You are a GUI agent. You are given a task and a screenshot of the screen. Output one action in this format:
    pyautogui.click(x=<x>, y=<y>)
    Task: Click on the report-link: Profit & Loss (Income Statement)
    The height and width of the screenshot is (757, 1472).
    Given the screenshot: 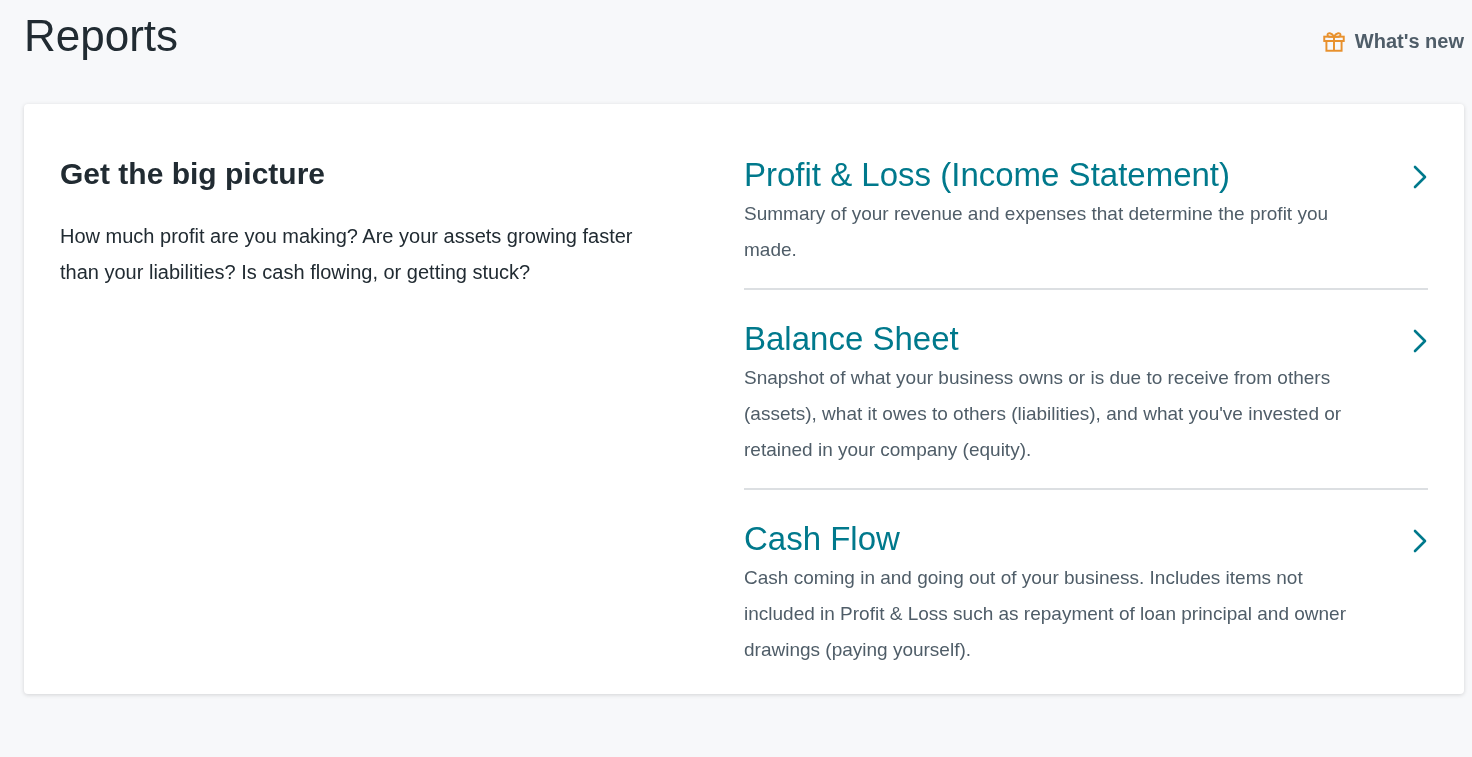 What is the action you would take?
    pyautogui.click(x=987, y=174)
    